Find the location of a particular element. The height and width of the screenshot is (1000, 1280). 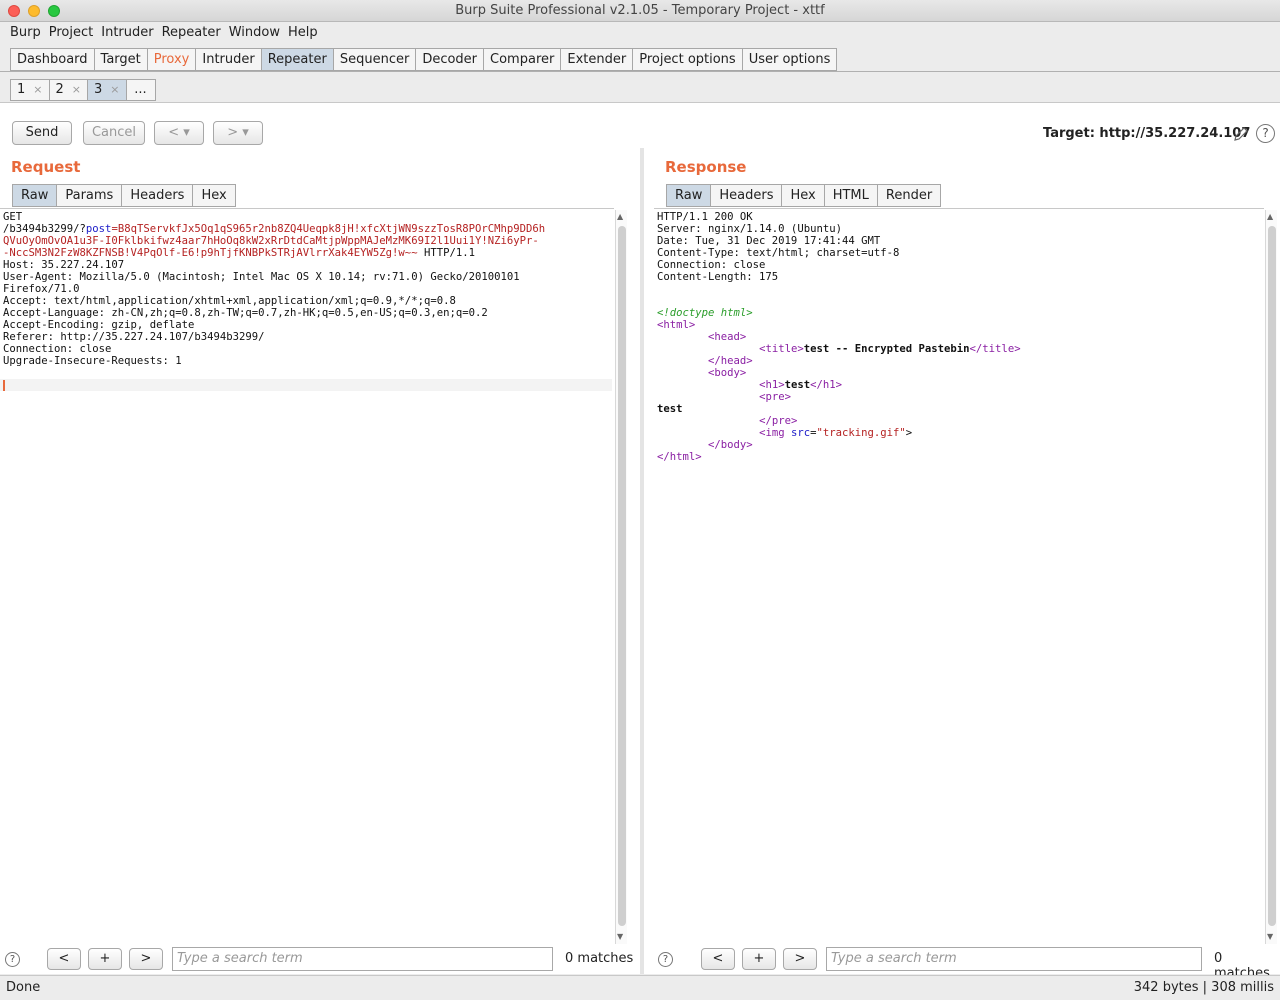

tab-target: Target is located at coordinates (120, 59).